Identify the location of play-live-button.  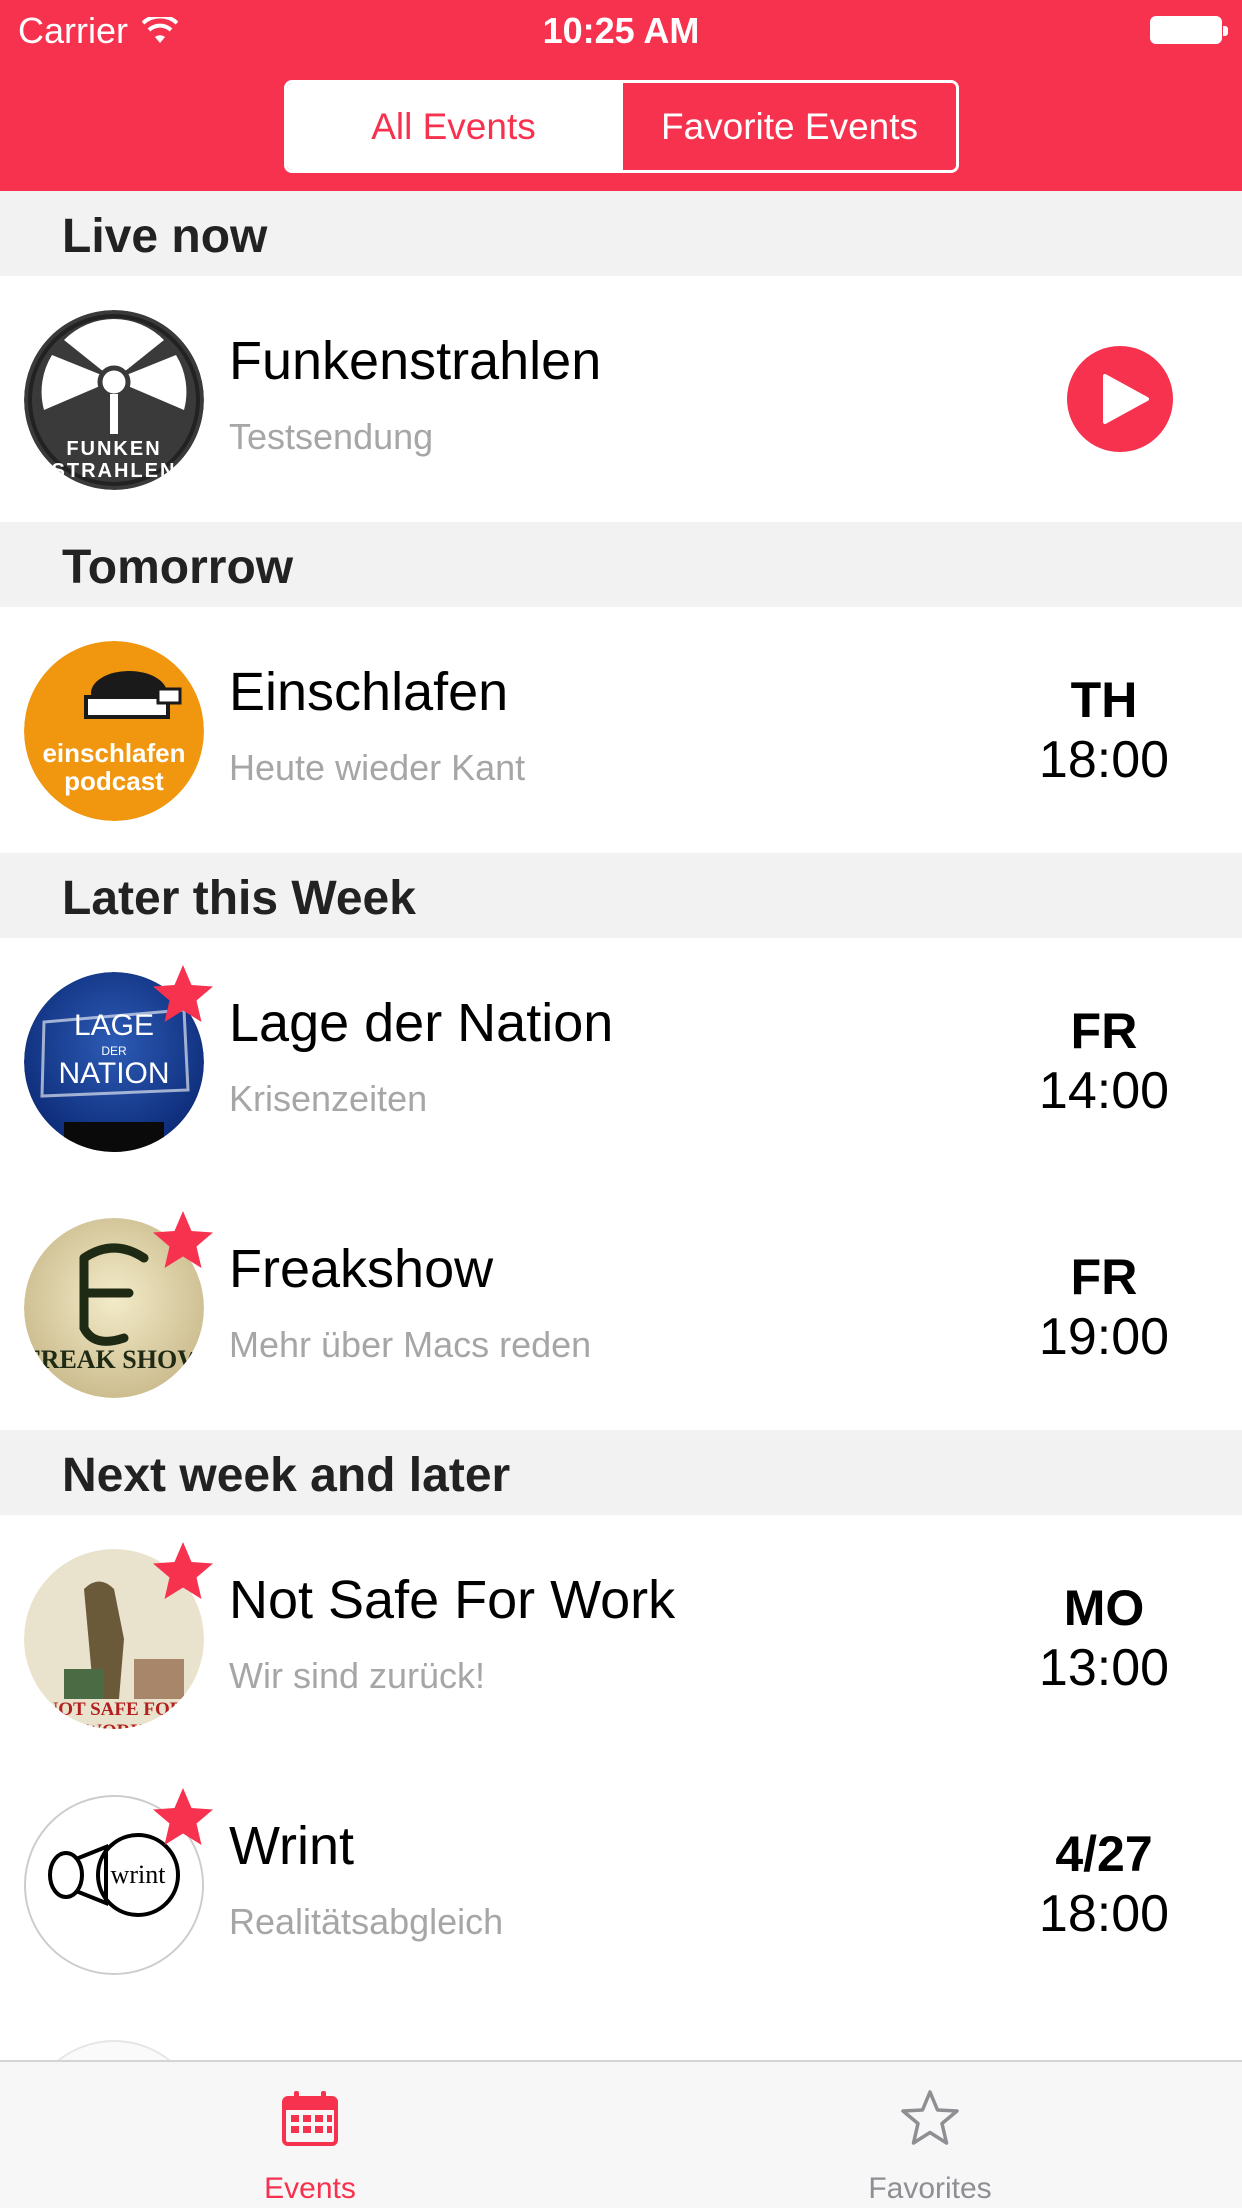
(1120, 399).